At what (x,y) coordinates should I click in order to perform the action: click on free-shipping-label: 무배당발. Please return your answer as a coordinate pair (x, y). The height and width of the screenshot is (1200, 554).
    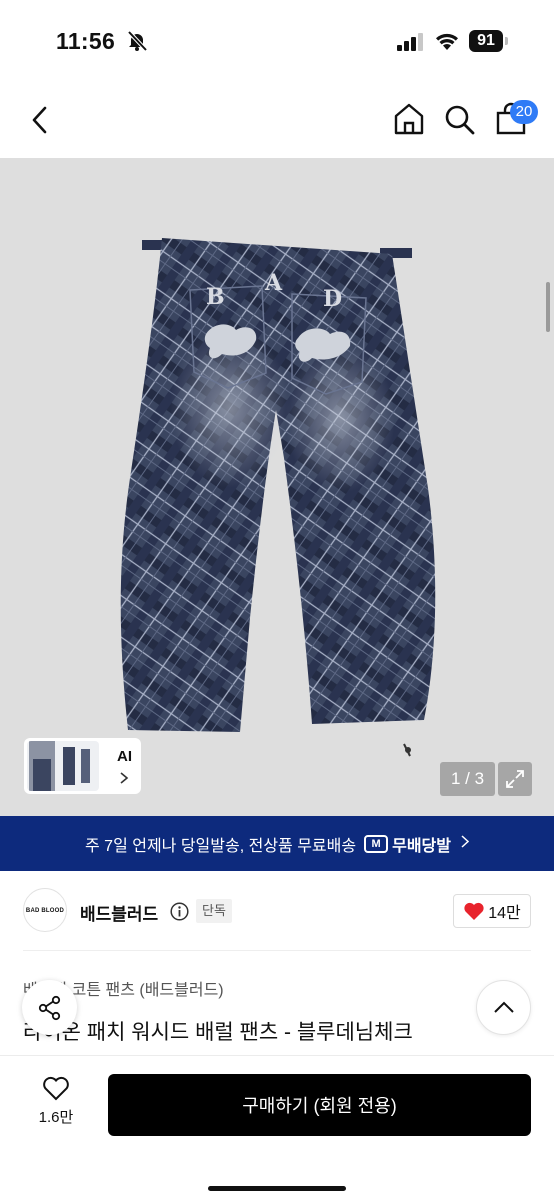
    Looking at the image, I should click on (421, 846).